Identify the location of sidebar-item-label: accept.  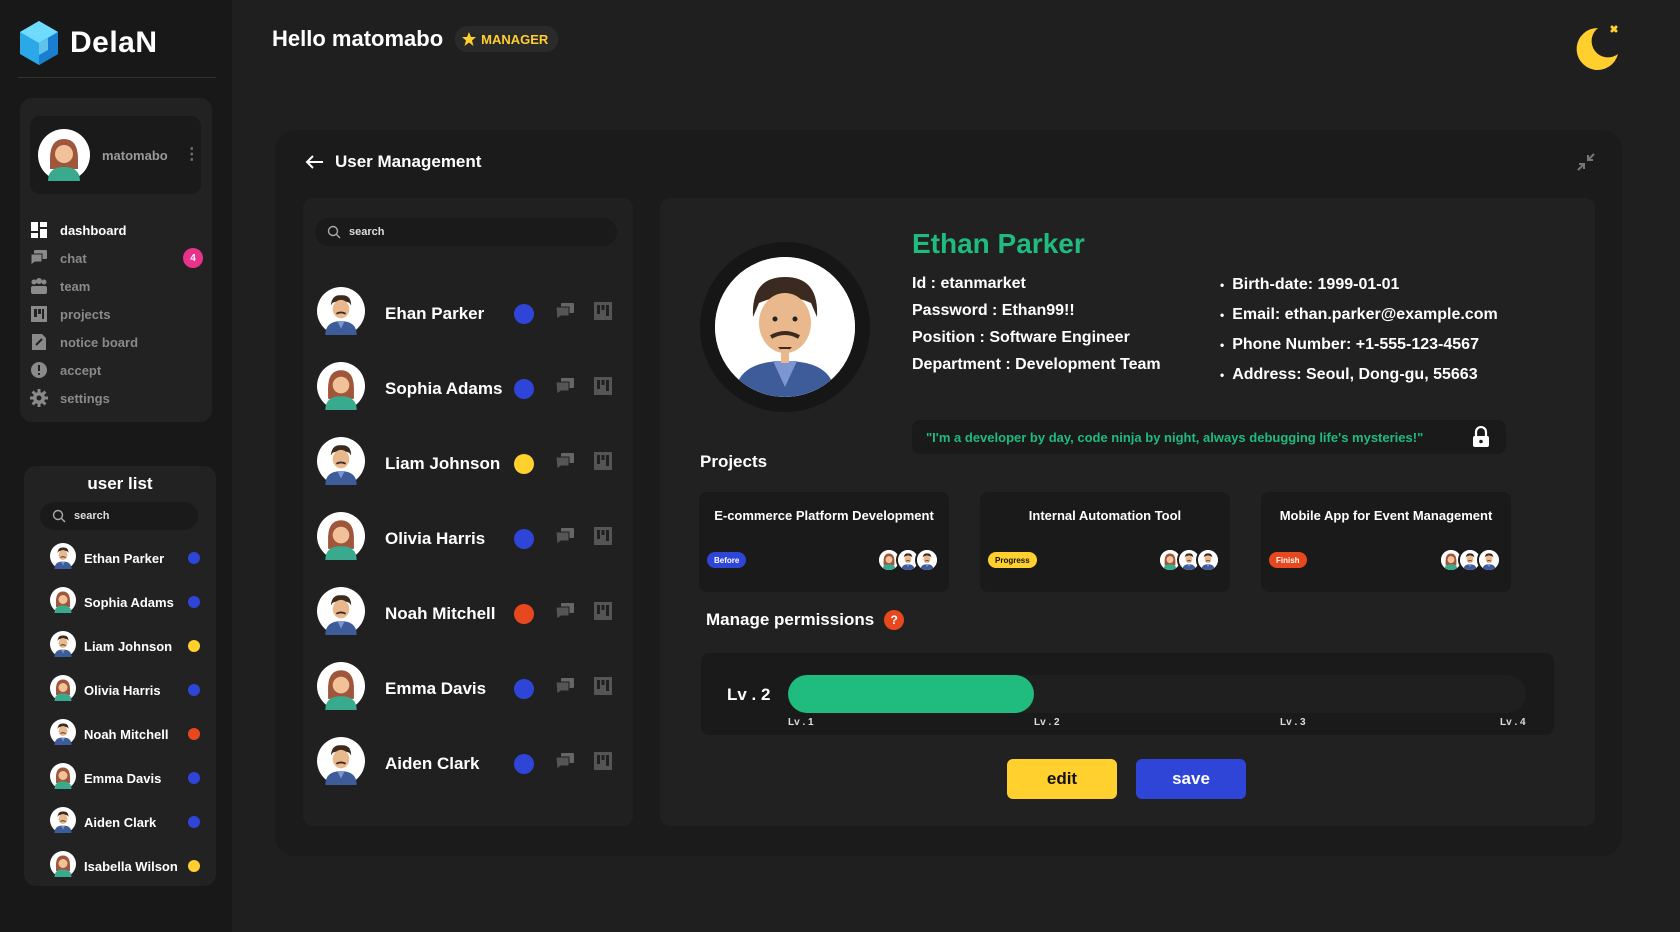
(81, 370).